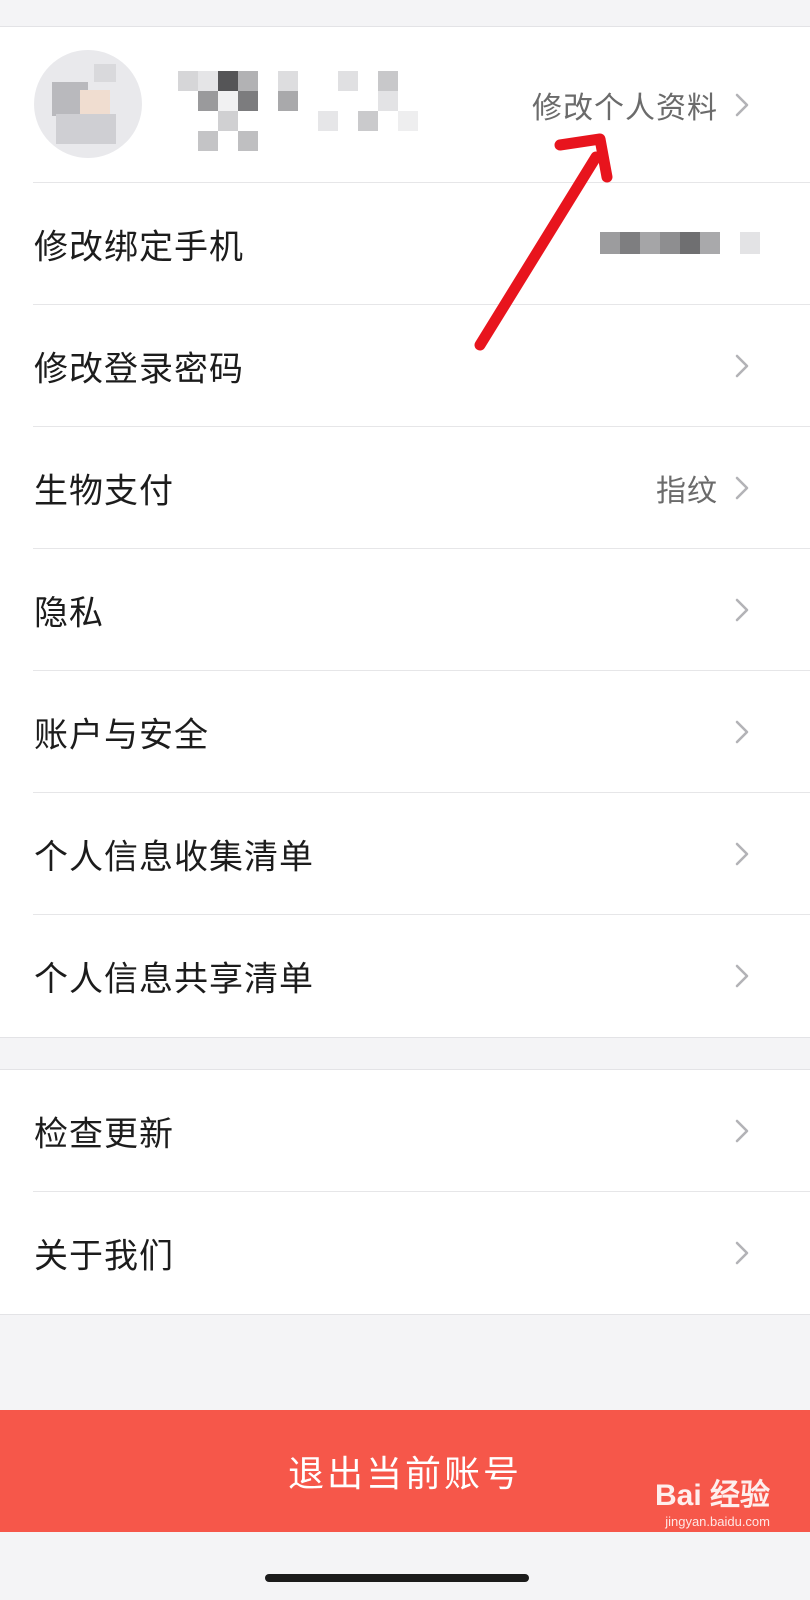  I want to click on row-label: 账户与安全, so click(121, 735).